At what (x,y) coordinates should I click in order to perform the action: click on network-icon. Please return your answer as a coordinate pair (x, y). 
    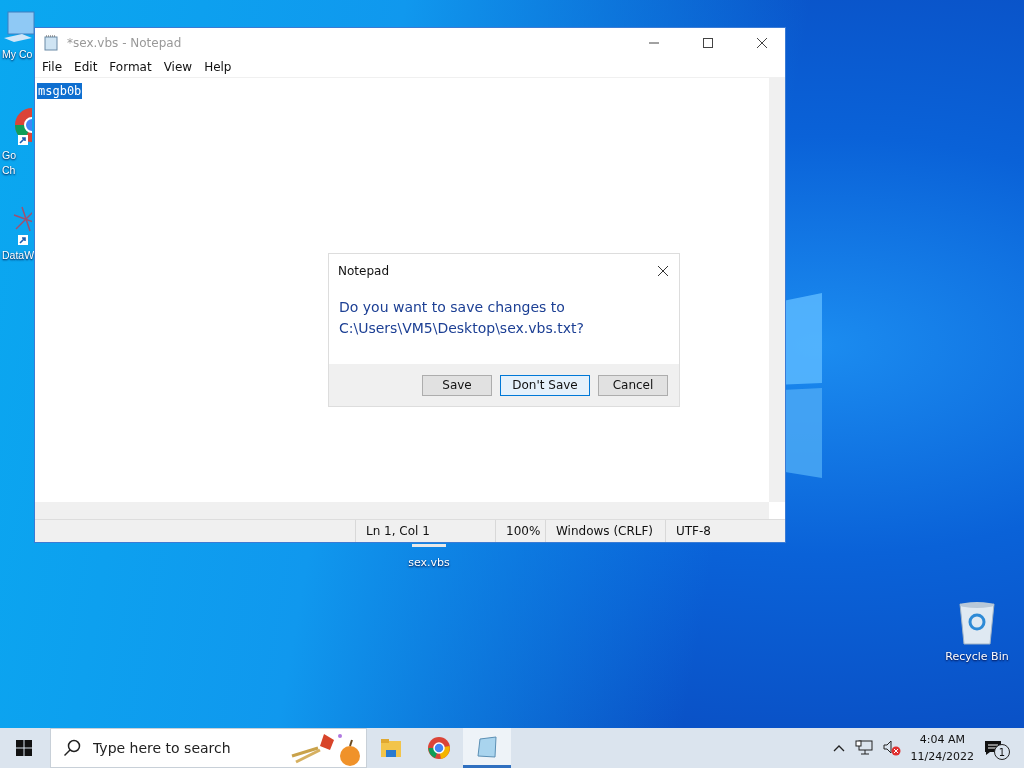
    Looking at the image, I should click on (863, 748).